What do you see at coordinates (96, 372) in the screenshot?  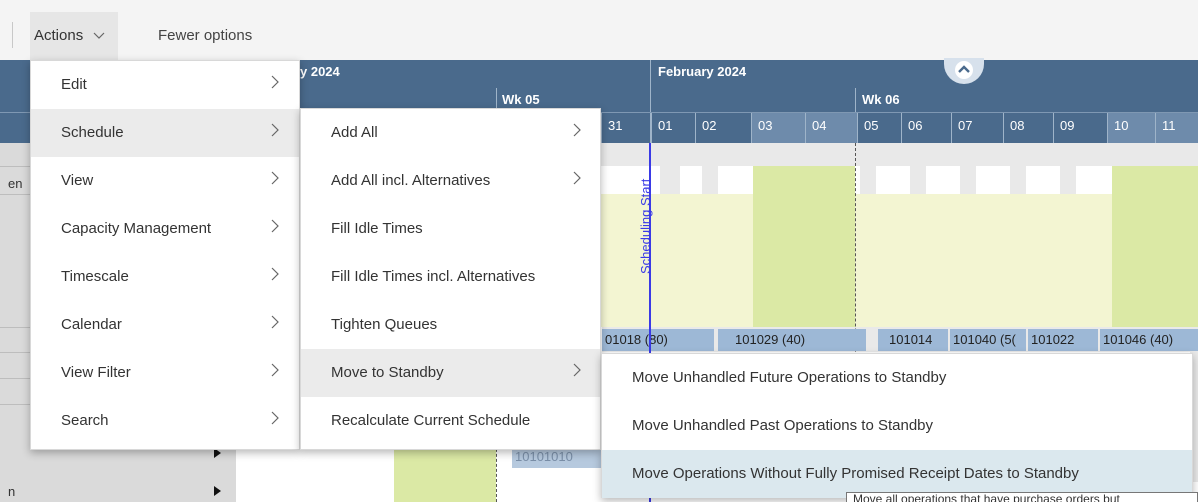 I see `menu-item-label: View Filter` at bounding box center [96, 372].